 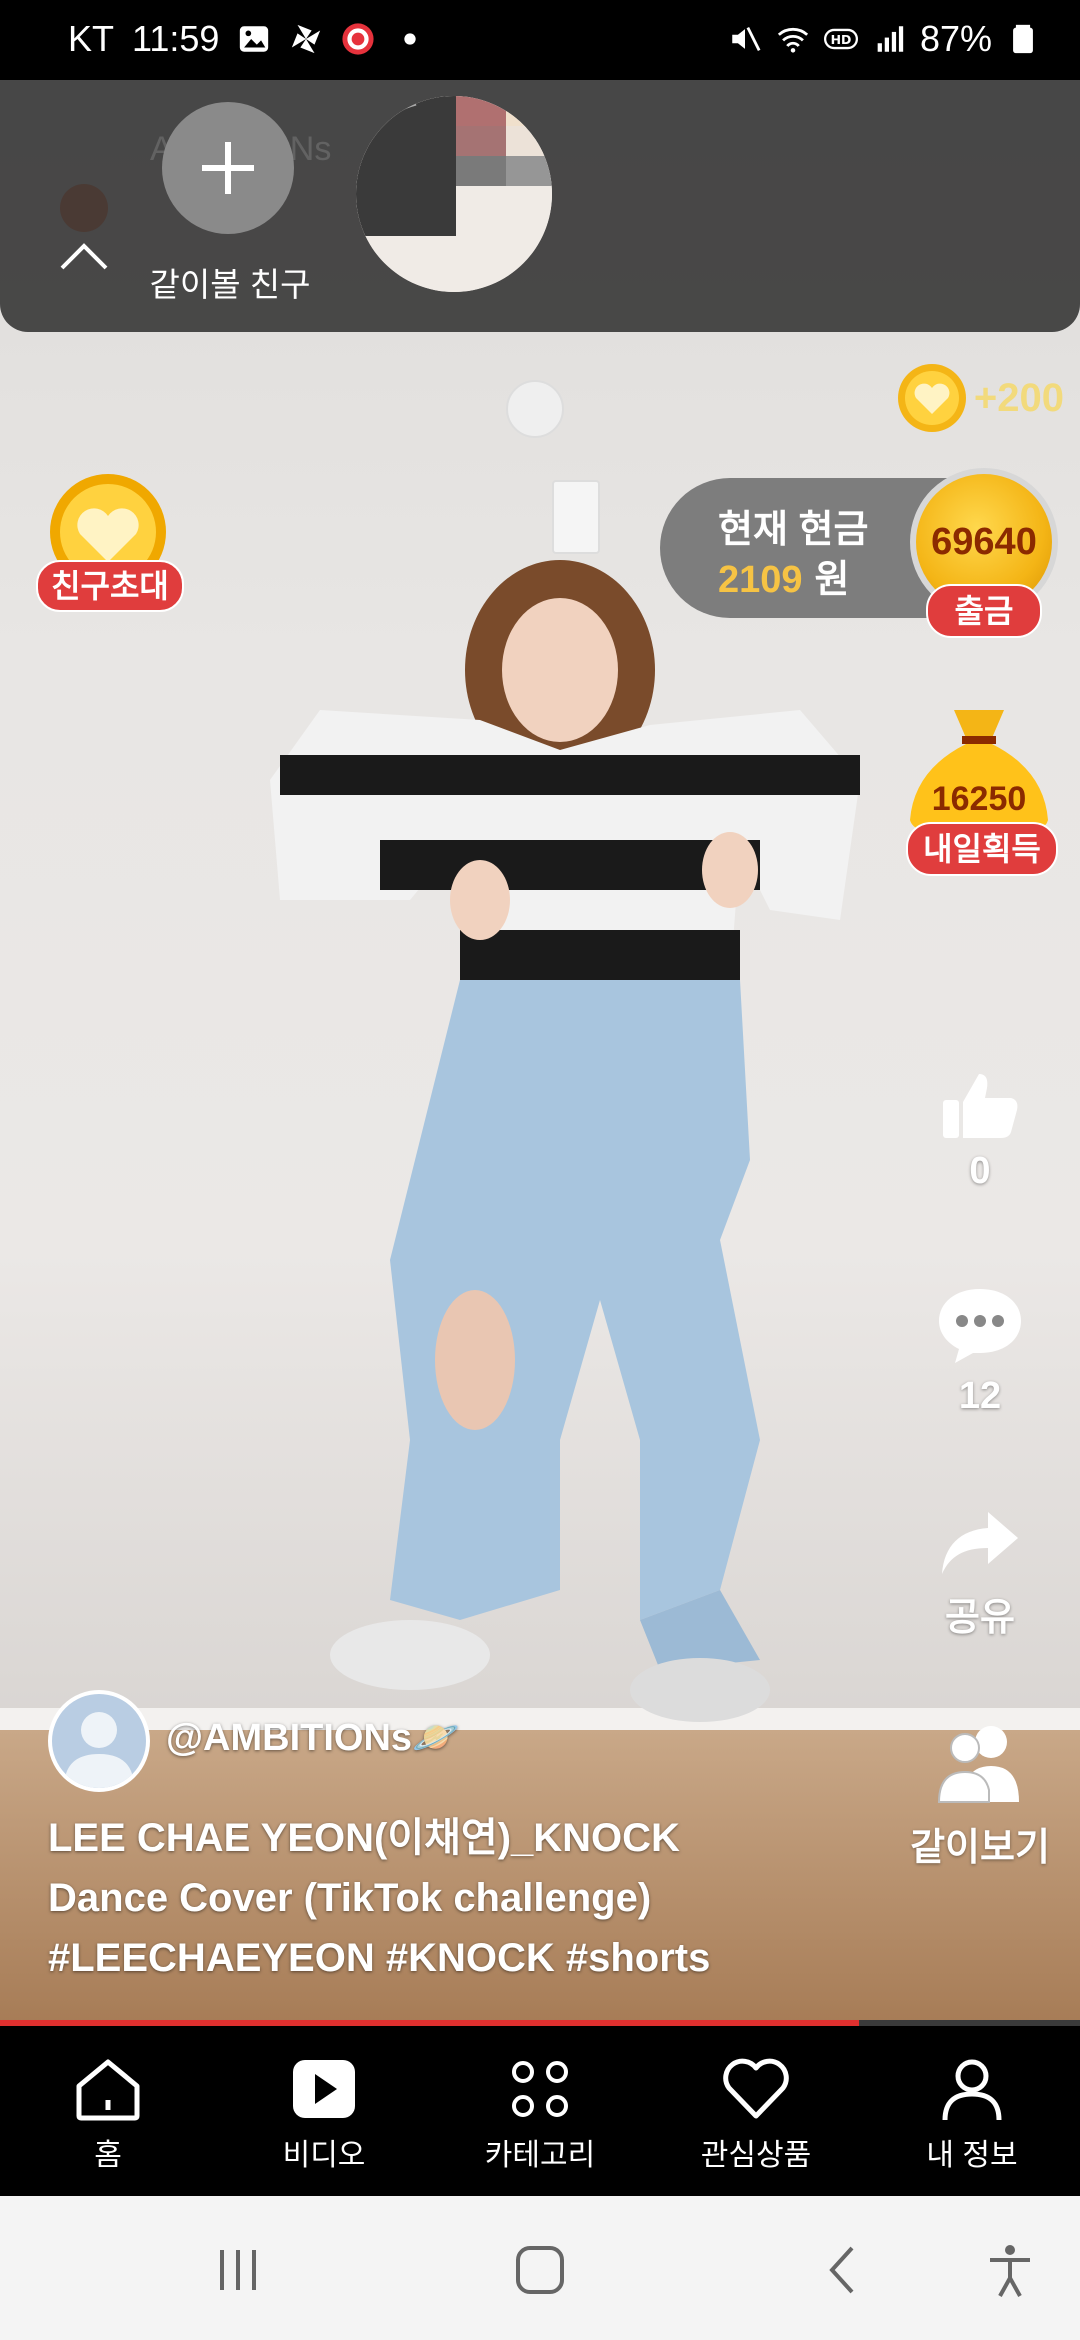 I want to click on comment-bubble-icon, so click(x=980, y=1326).